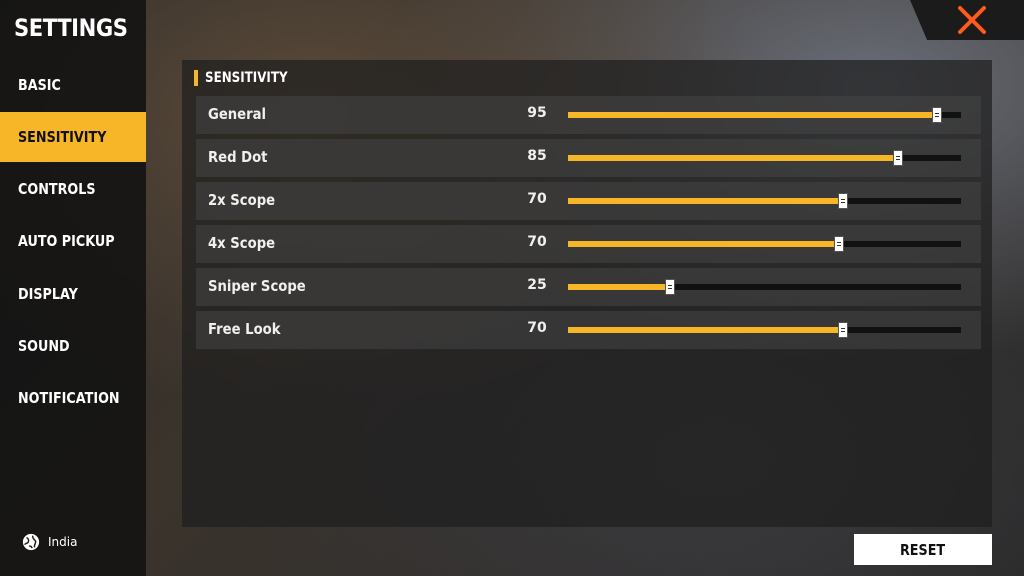 This screenshot has width=1024, height=576. Describe the element at coordinates (48, 294) in the screenshot. I see `sidebar-item-label: DISPLAY` at that location.